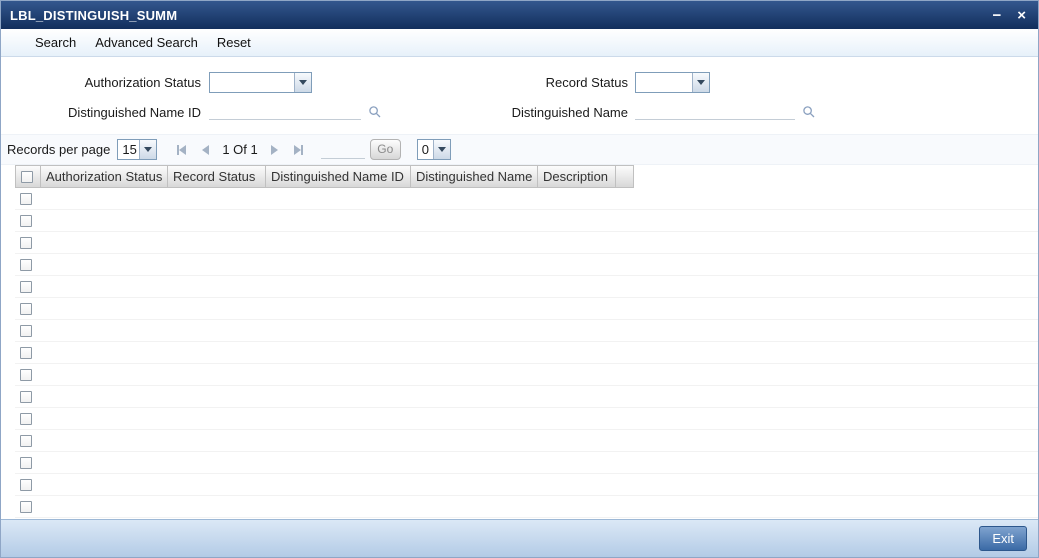  Describe the element at coordinates (234, 42) in the screenshot. I see `menu-item-reset: Reset` at that location.